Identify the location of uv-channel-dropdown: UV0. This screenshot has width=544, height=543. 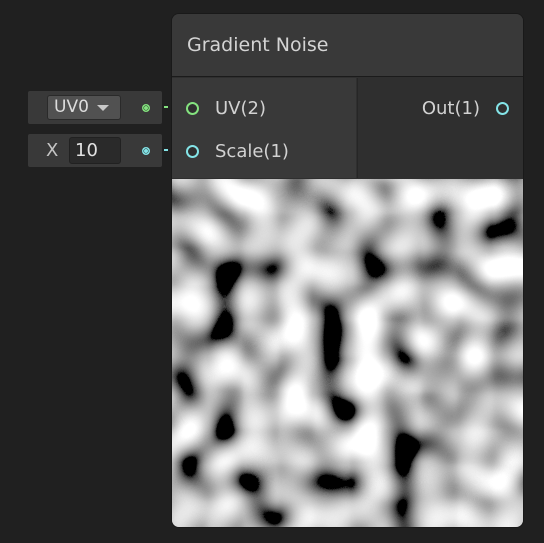
(84, 107).